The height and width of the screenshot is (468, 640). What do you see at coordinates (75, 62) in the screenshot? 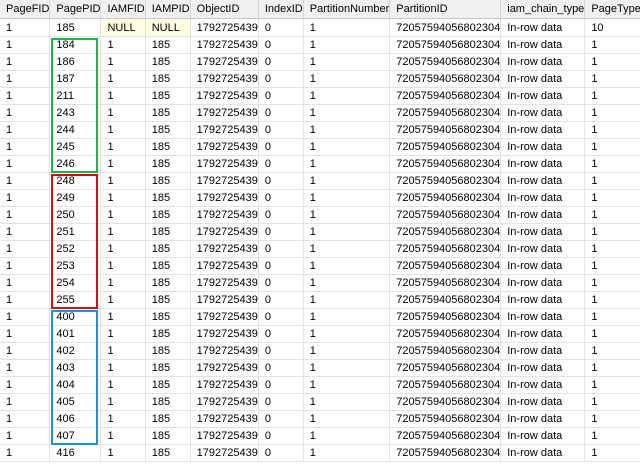
I see `table-cell: 186` at bounding box center [75, 62].